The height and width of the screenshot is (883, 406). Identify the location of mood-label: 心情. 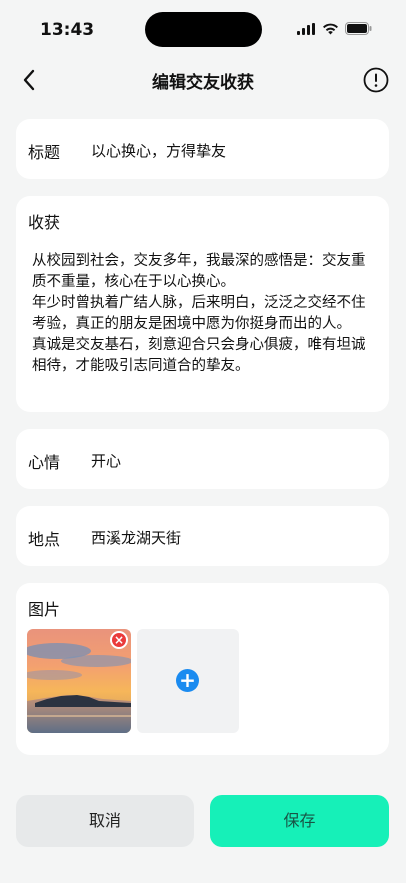
(44, 462).